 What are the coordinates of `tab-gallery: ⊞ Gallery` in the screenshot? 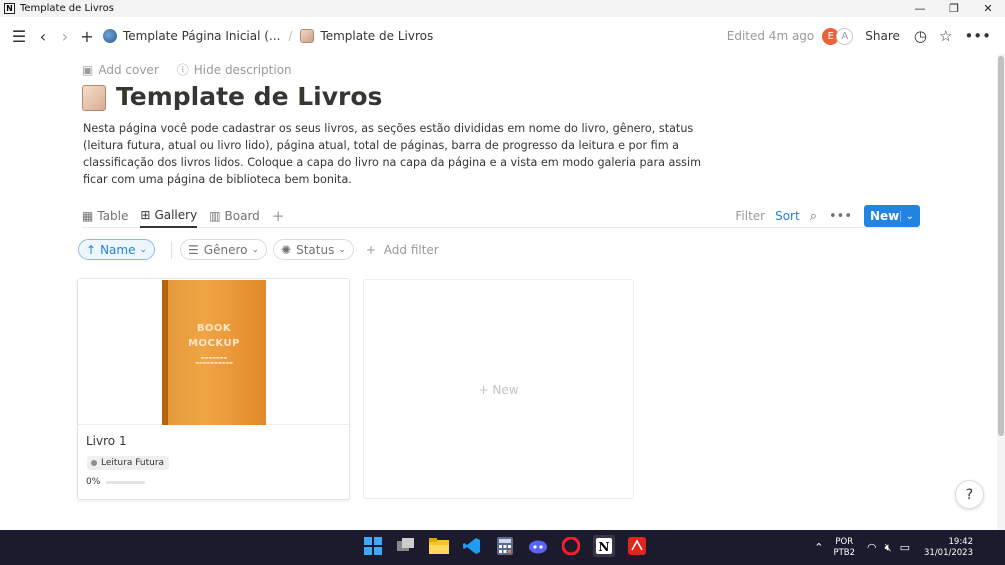 It's located at (169, 216).